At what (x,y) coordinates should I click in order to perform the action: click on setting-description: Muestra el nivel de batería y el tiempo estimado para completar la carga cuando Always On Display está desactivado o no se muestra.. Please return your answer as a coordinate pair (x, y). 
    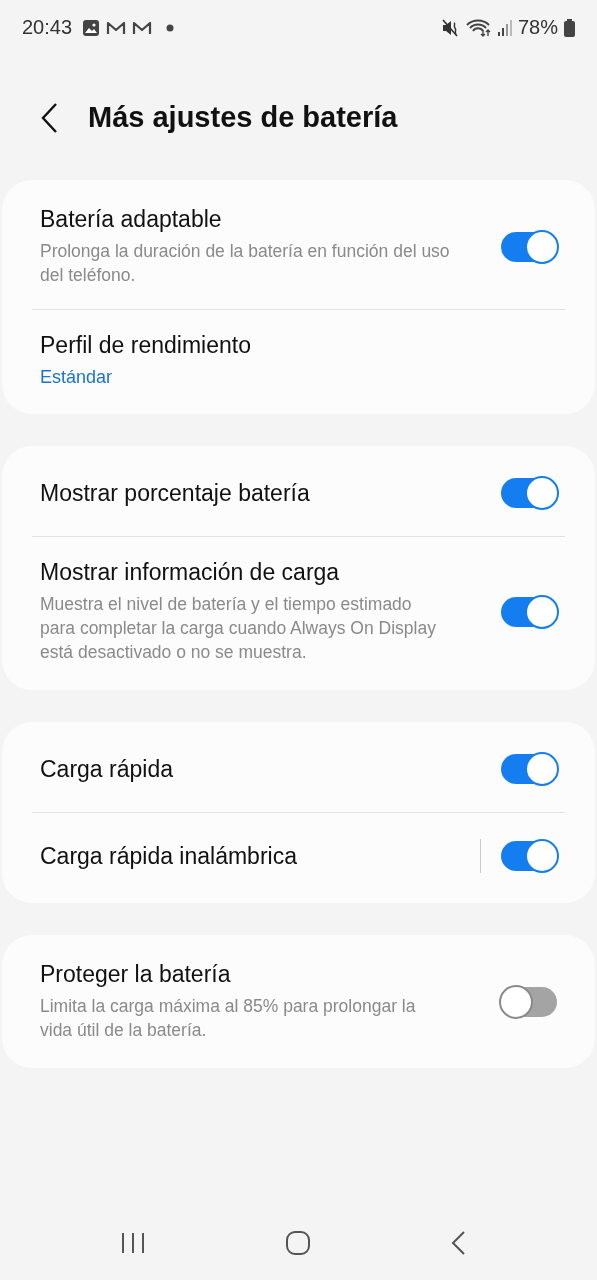
    Looking at the image, I should click on (238, 628).